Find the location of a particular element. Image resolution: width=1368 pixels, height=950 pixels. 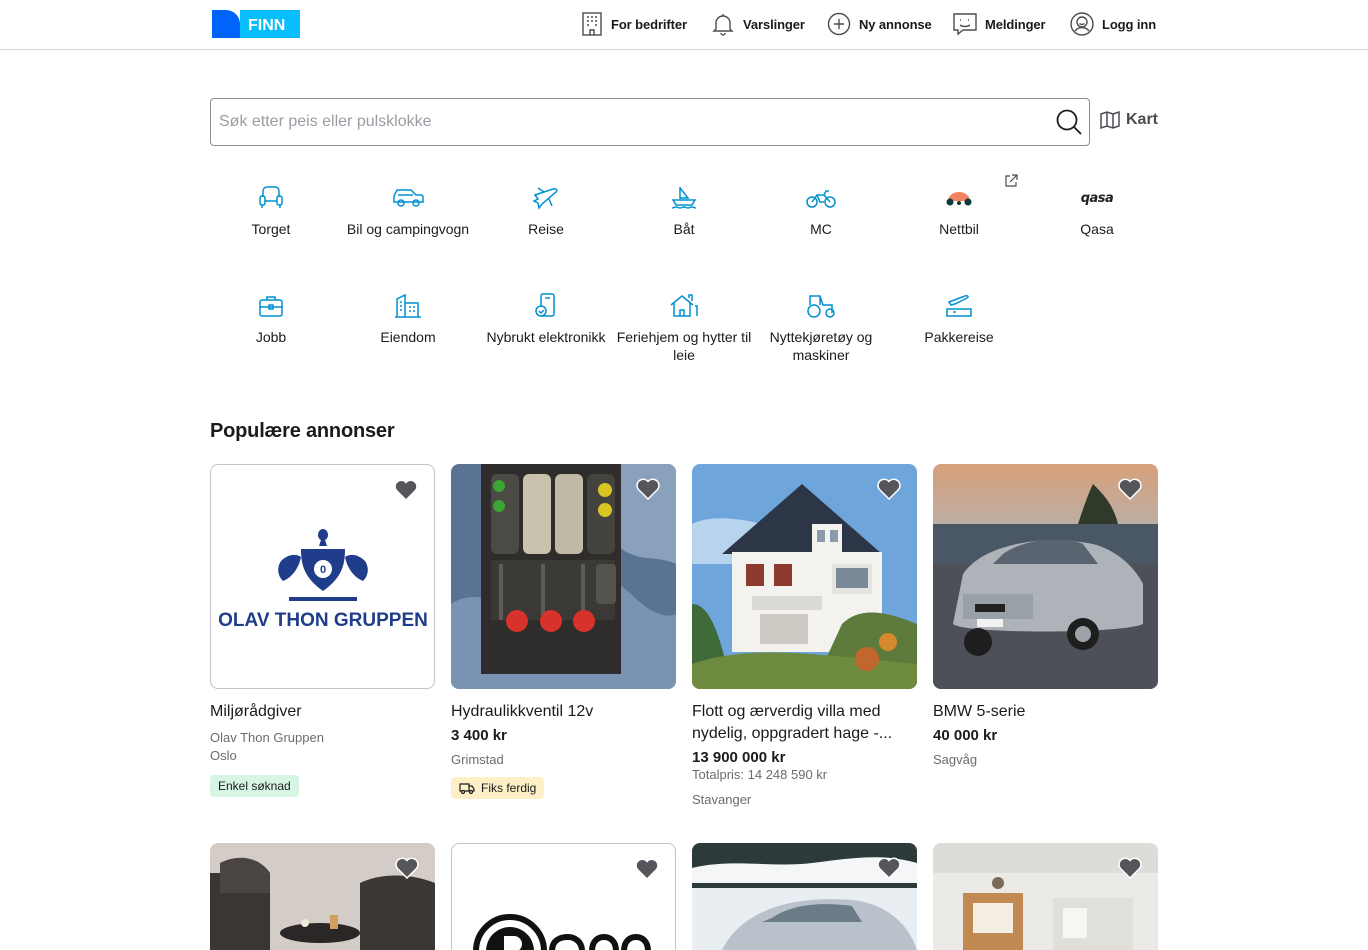

category-qasa: qasa Qasa is located at coordinates (1097, 211).